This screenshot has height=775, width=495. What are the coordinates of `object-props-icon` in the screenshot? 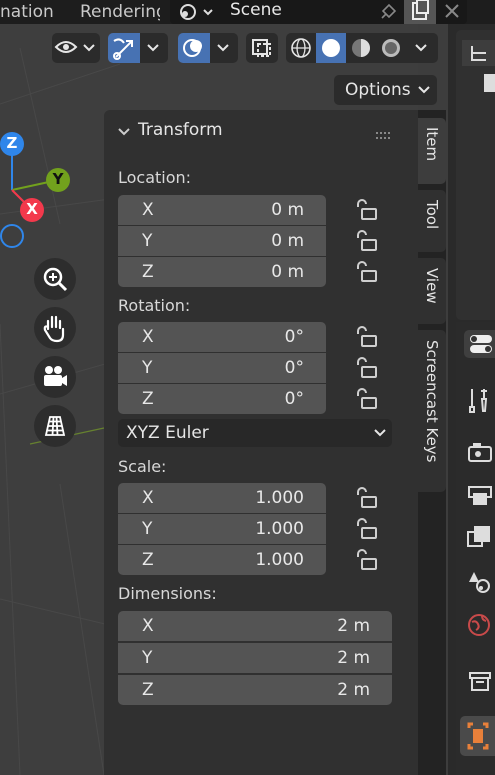 It's located at (477, 736).